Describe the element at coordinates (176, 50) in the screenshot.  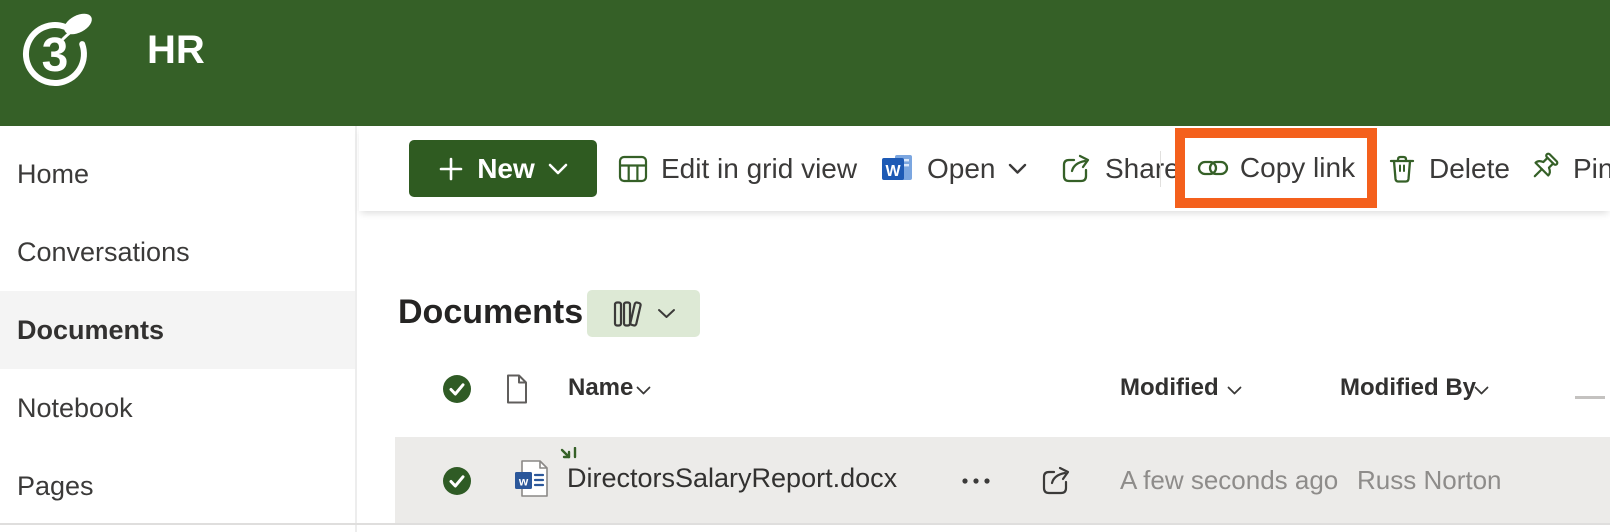
I see `site-title: HR` at that location.